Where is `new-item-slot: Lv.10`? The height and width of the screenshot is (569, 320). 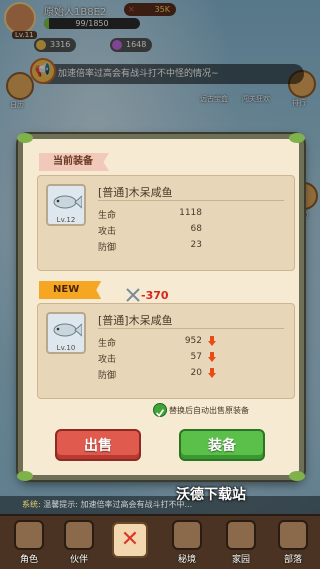
new-item-slot: Lv.10 is located at coordinates (66, 333).